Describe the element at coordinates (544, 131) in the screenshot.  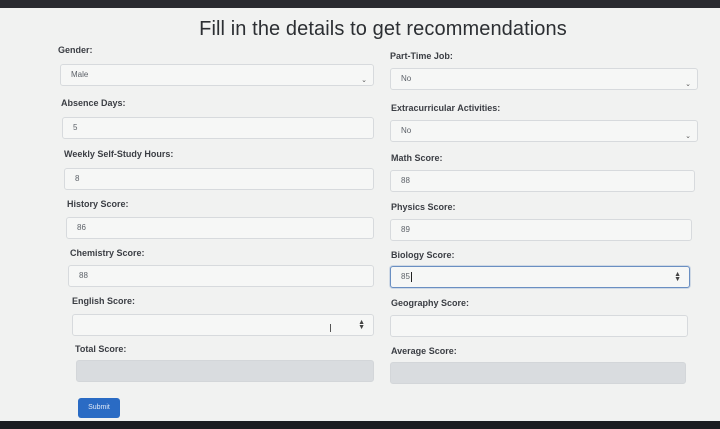
I see `extracurricular-select: No ⌄` at that location.